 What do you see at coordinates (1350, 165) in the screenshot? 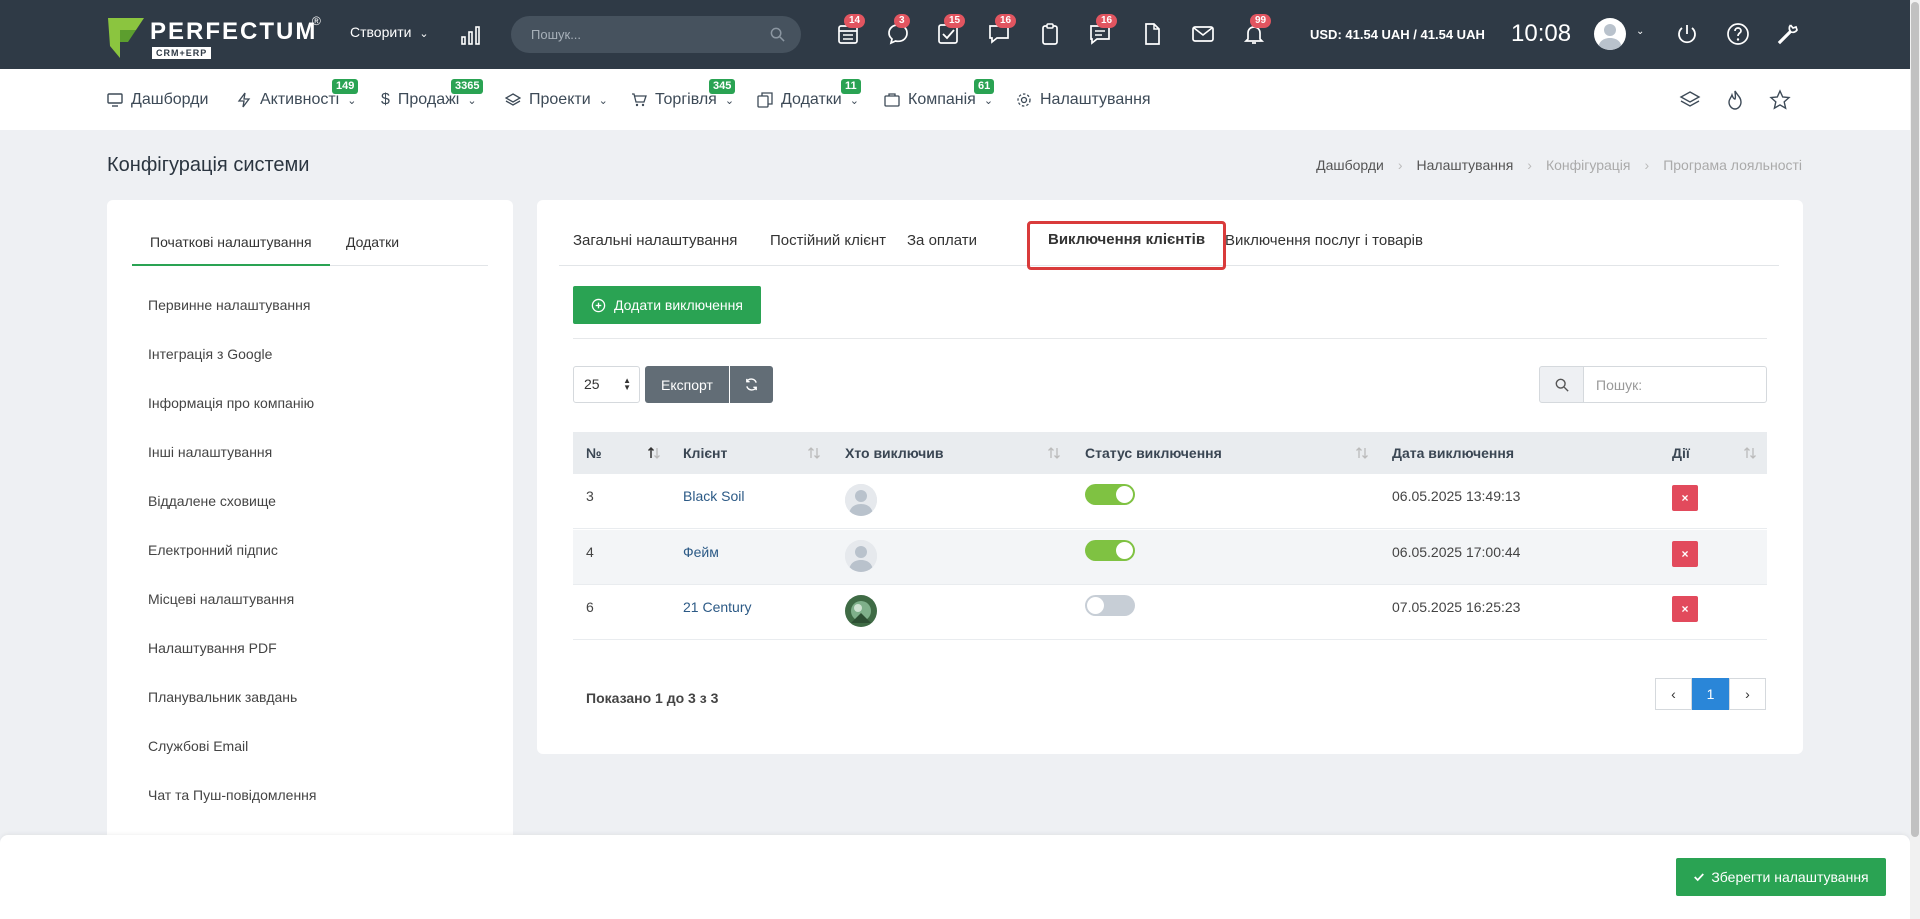
I see `breadcrumb-dashboards: Дашборди` at bounding box center [1350, 165].